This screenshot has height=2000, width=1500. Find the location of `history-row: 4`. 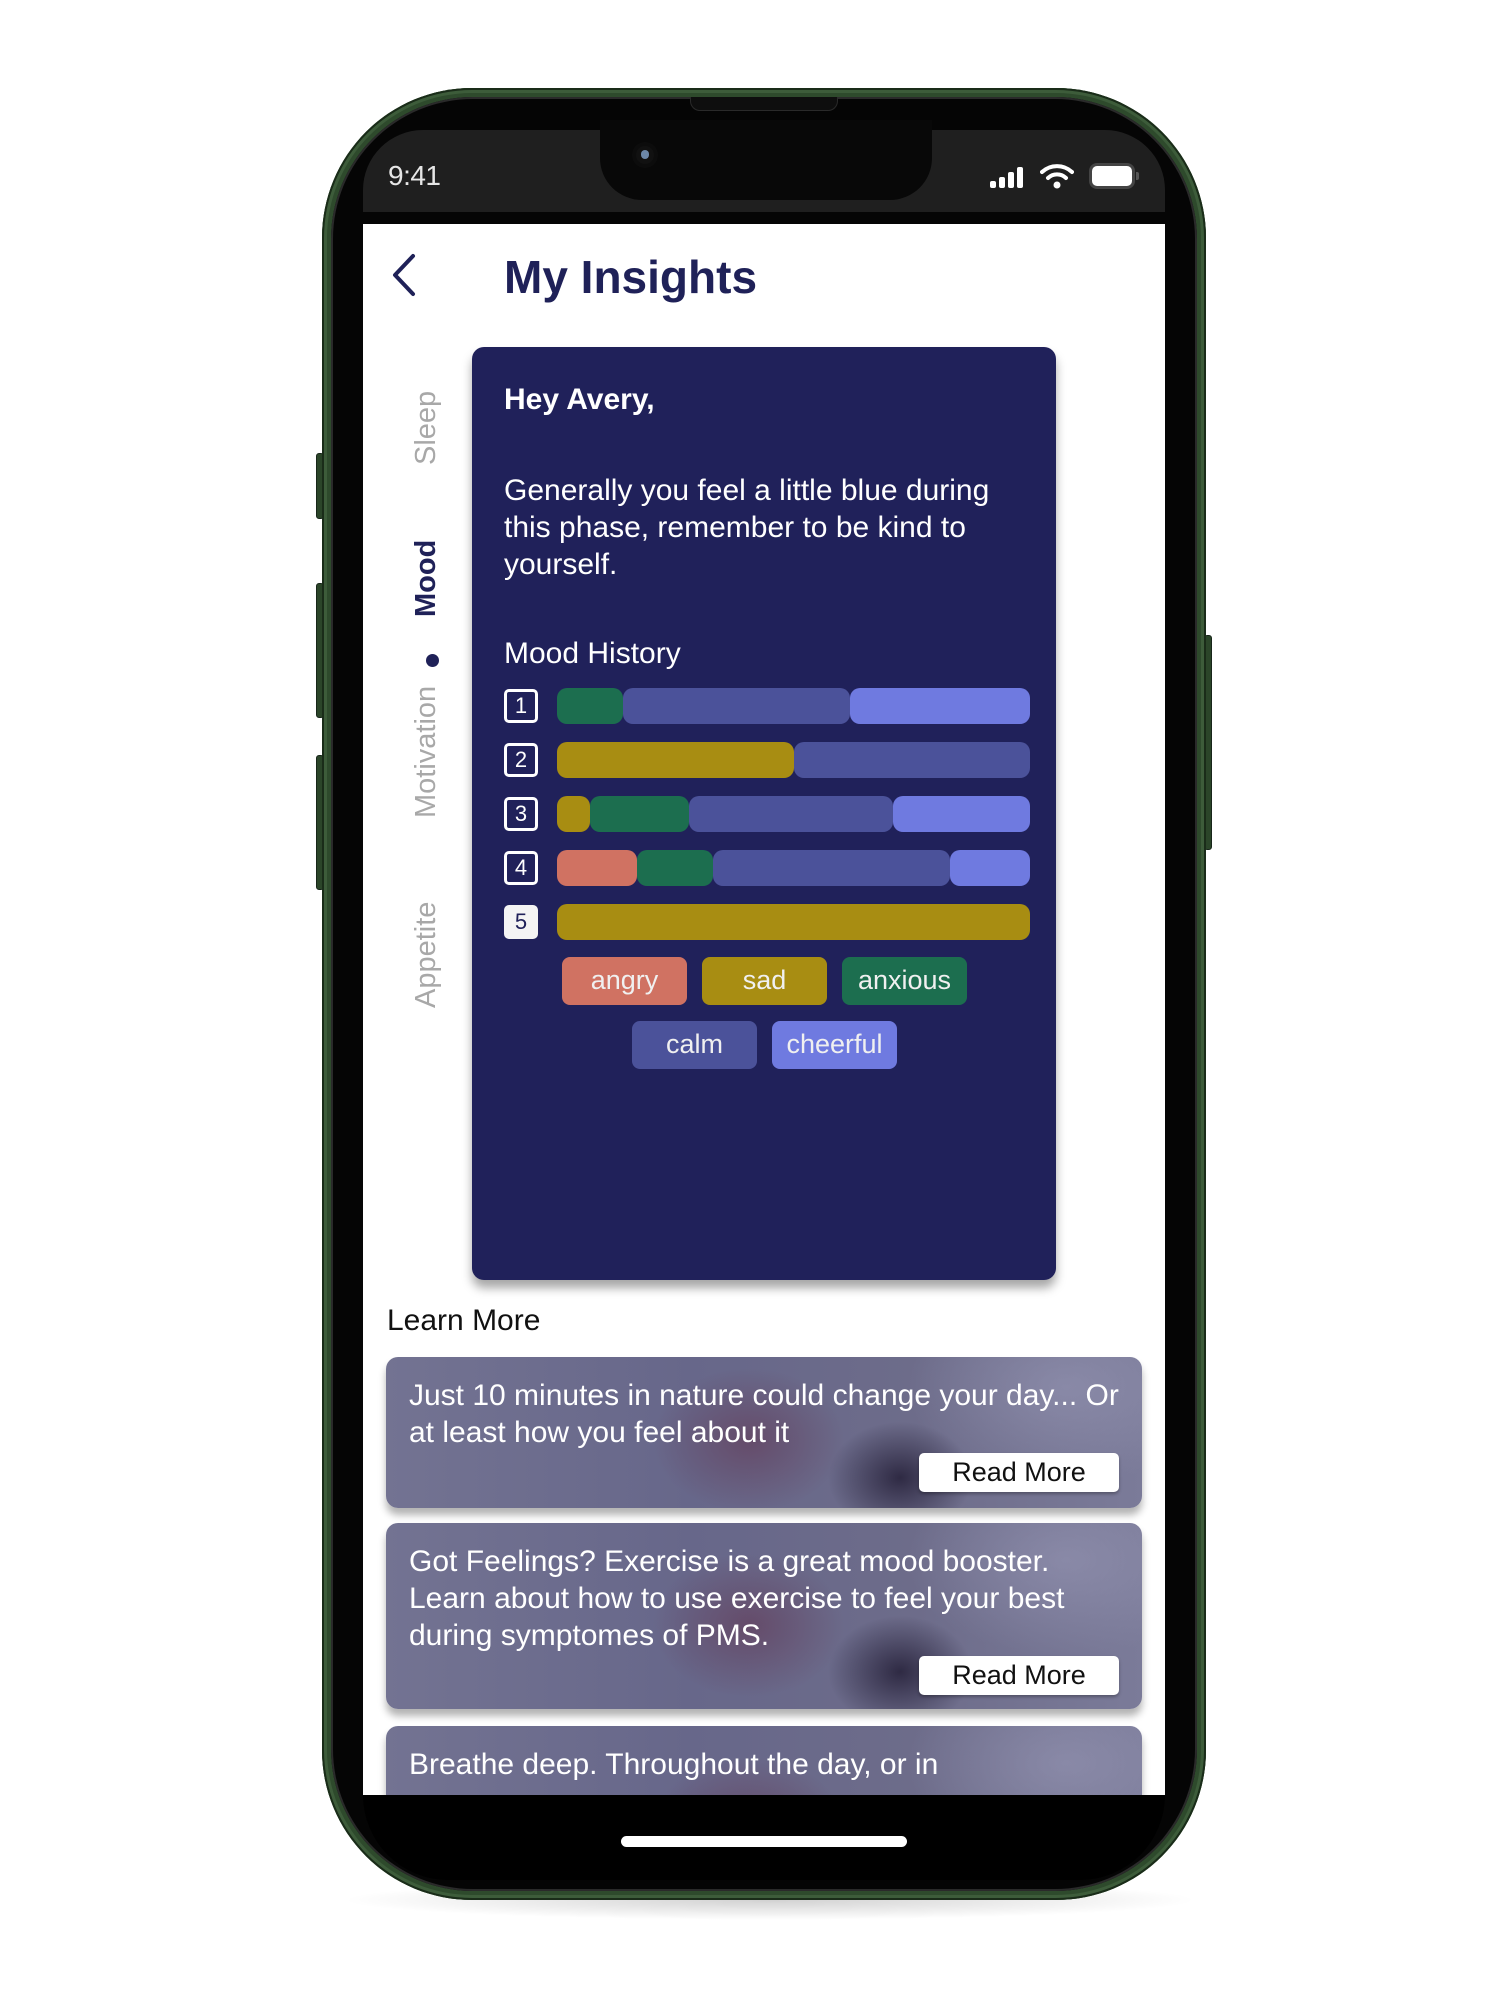

history-row: 4 is located at coordinates (769, 868).